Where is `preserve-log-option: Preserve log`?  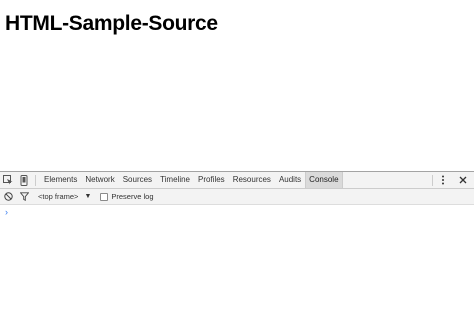
preserve-log-option: Preserve log is located at coordinates (127, 196).